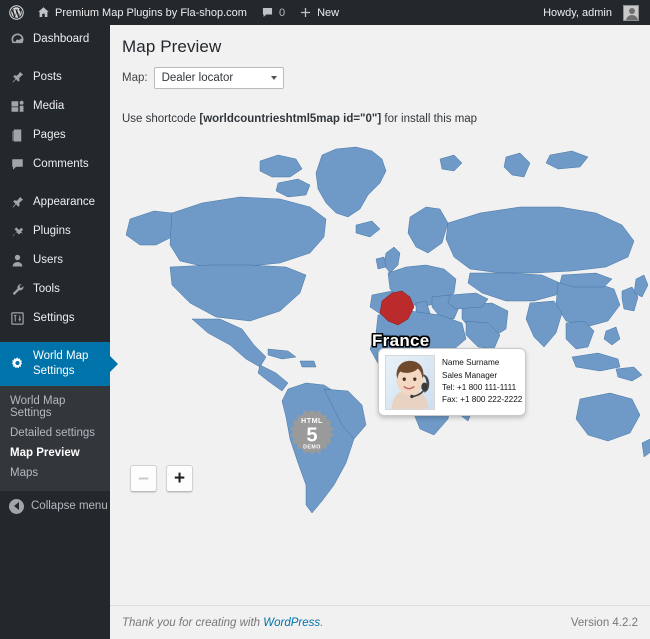 This screenshot has height=639, width=650. I want to click on footer-thanks-suffix: ., so click(322, 622).